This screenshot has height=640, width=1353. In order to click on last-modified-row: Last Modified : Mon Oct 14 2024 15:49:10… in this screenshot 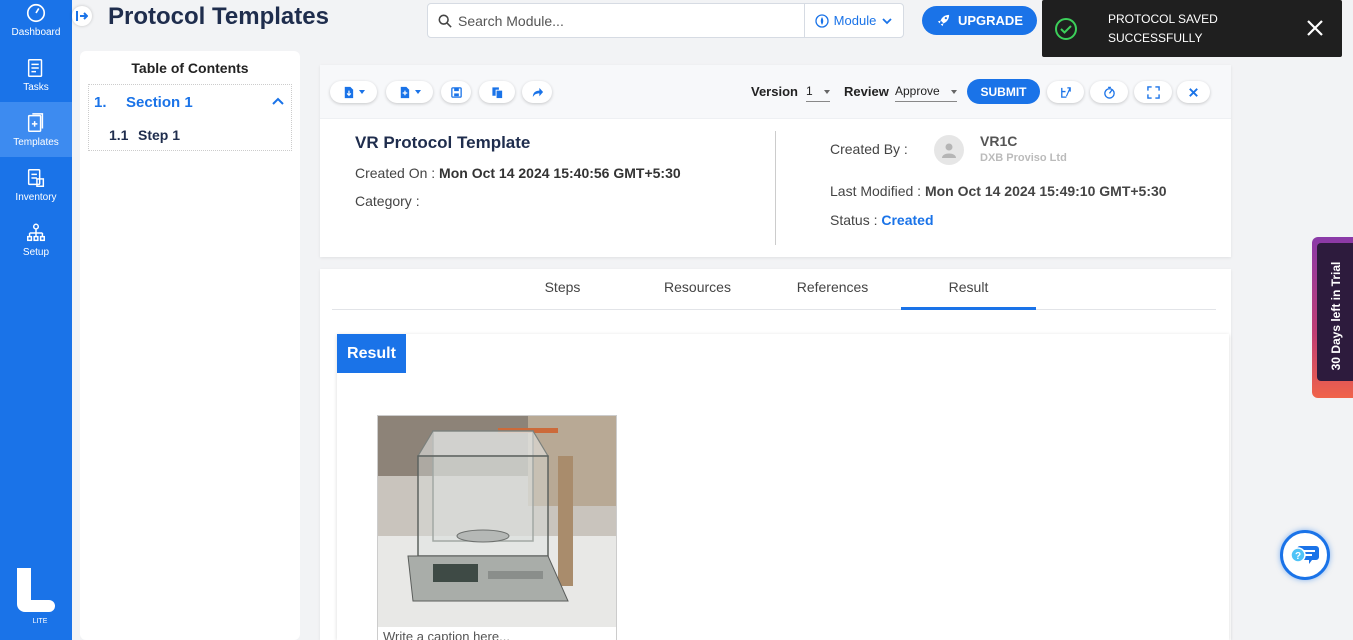, I will do `click(998, 191)`.